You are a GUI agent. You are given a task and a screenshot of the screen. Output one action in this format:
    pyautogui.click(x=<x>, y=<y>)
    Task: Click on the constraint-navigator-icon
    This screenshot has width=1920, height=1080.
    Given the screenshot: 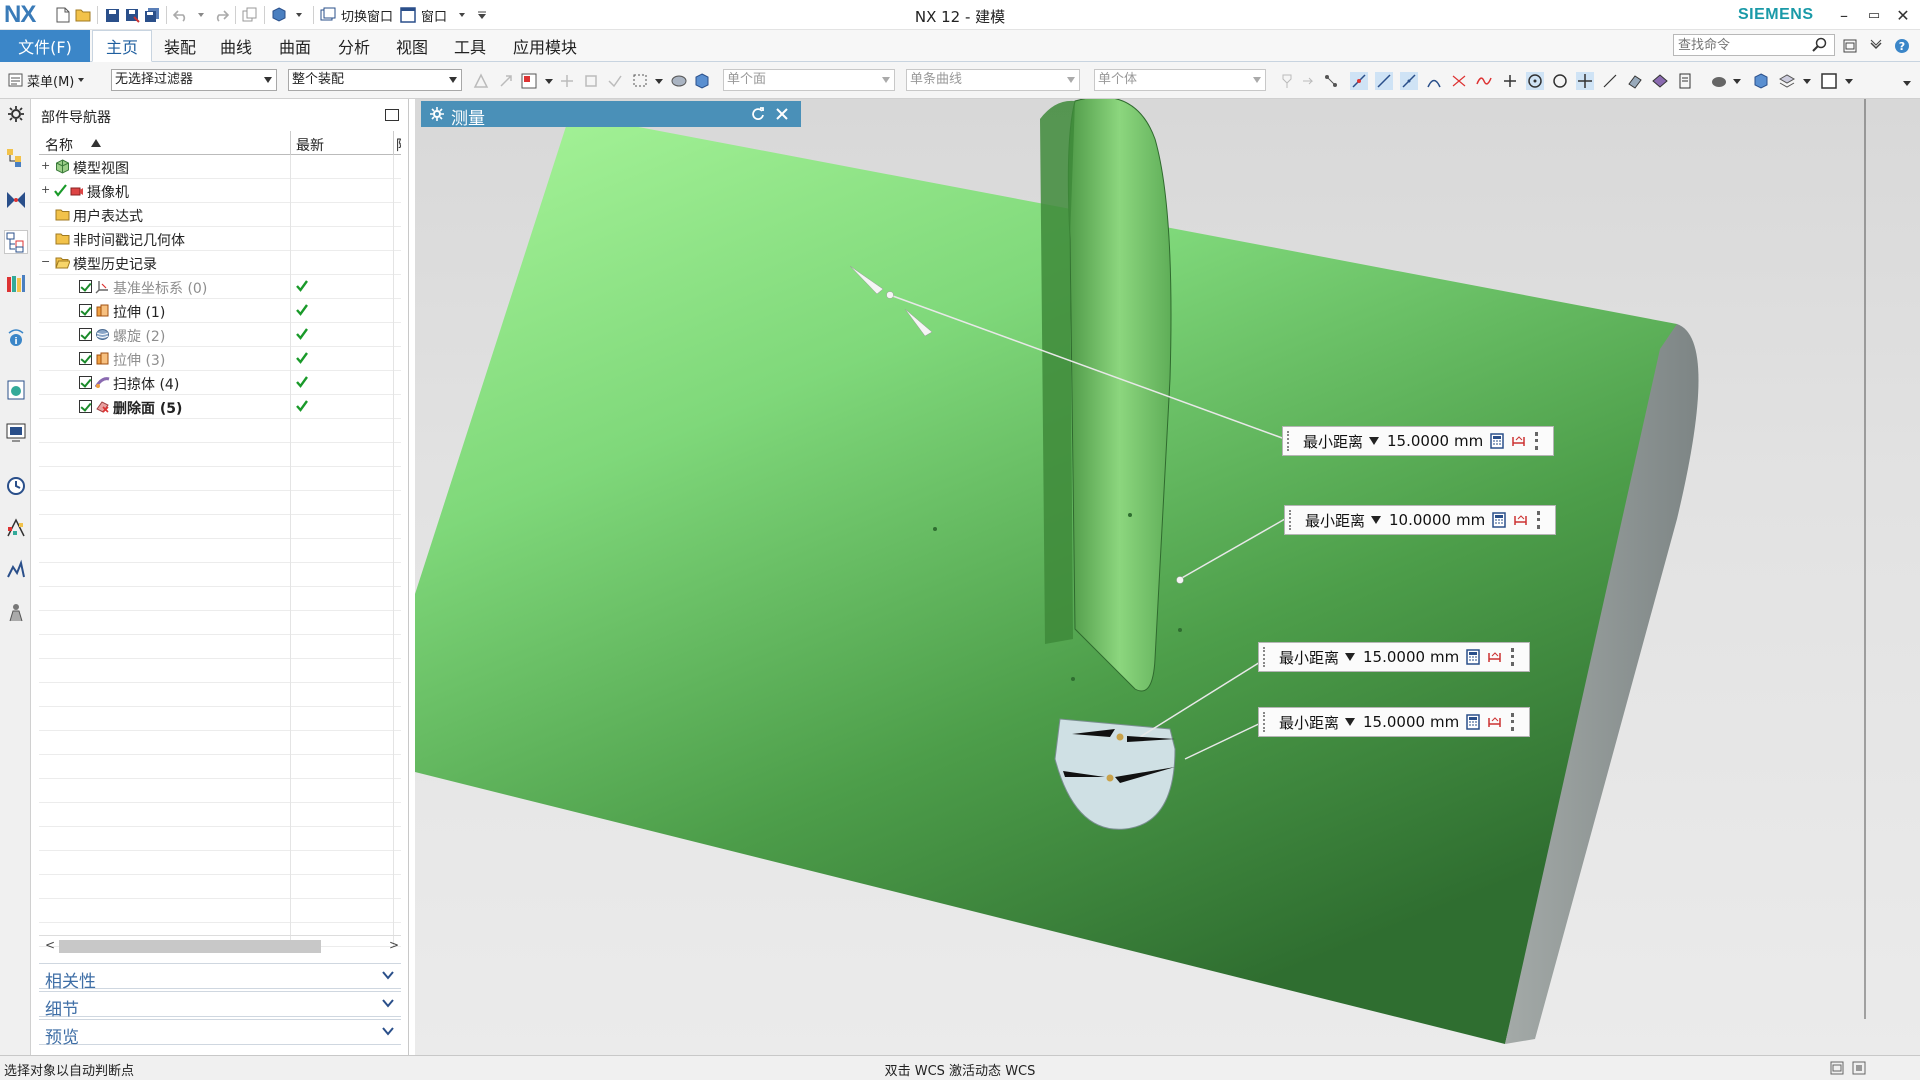 What is the action you would take?
    pyautogui.click(x=16, y=200)
    